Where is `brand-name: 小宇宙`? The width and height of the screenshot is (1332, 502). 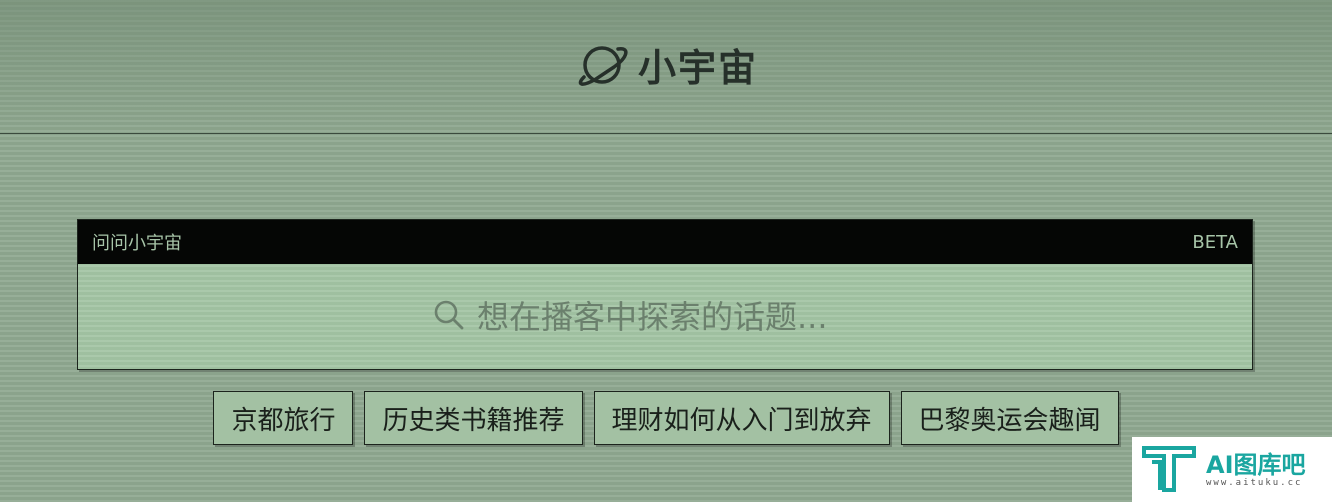
brand-name: 小宇宙 is located at coordinates (697, 68).